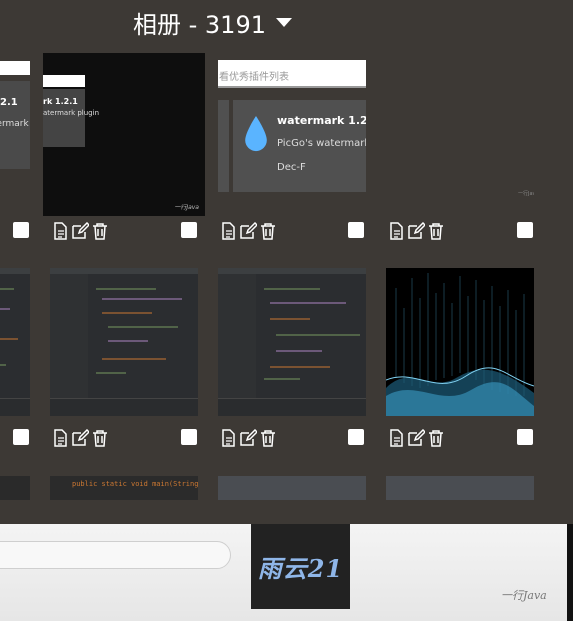  What do you see at coordinates (460, 130) in the screenshot?
I see `thumbnail-empty: 一行Java` at bounding box center [460, 130].